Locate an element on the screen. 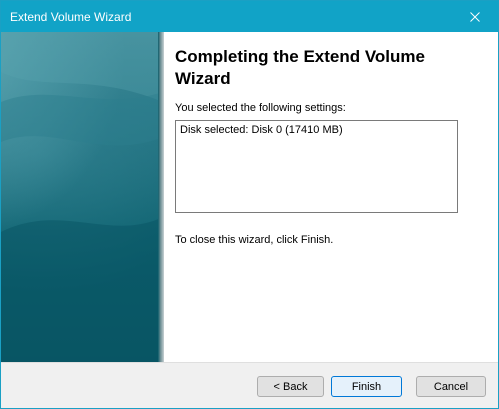 The image size is (499, 409). banner-edge is located at coordinates (161, 197).